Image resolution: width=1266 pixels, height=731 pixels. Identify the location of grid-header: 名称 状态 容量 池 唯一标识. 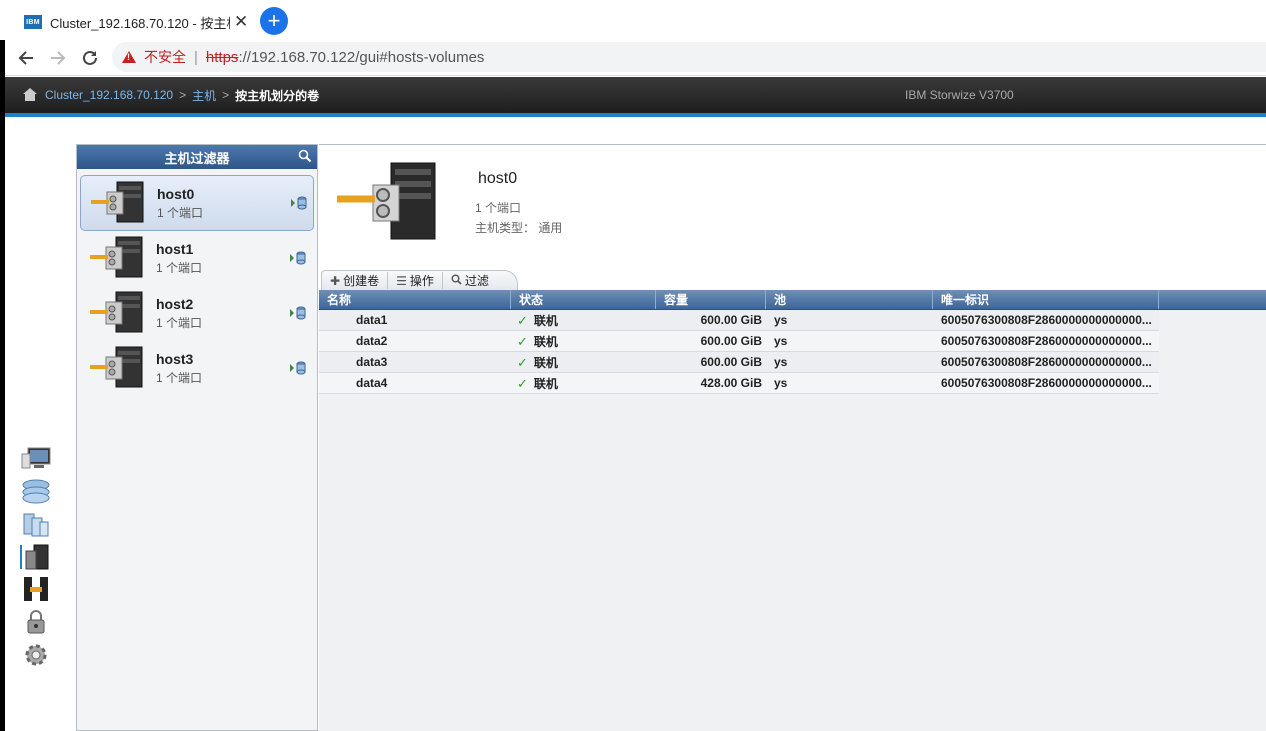
(792, 300).